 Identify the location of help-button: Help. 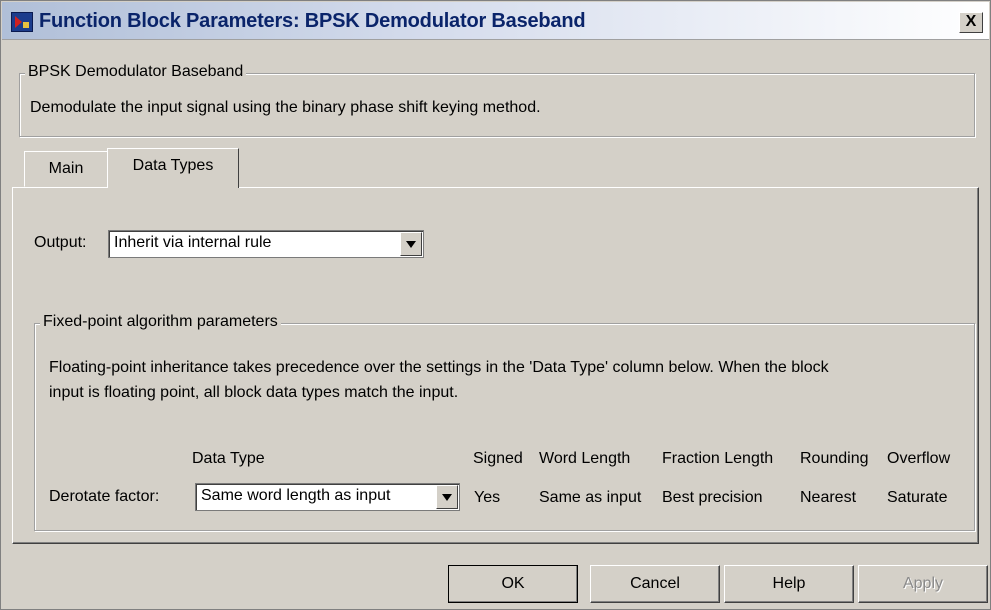
(789, 584).